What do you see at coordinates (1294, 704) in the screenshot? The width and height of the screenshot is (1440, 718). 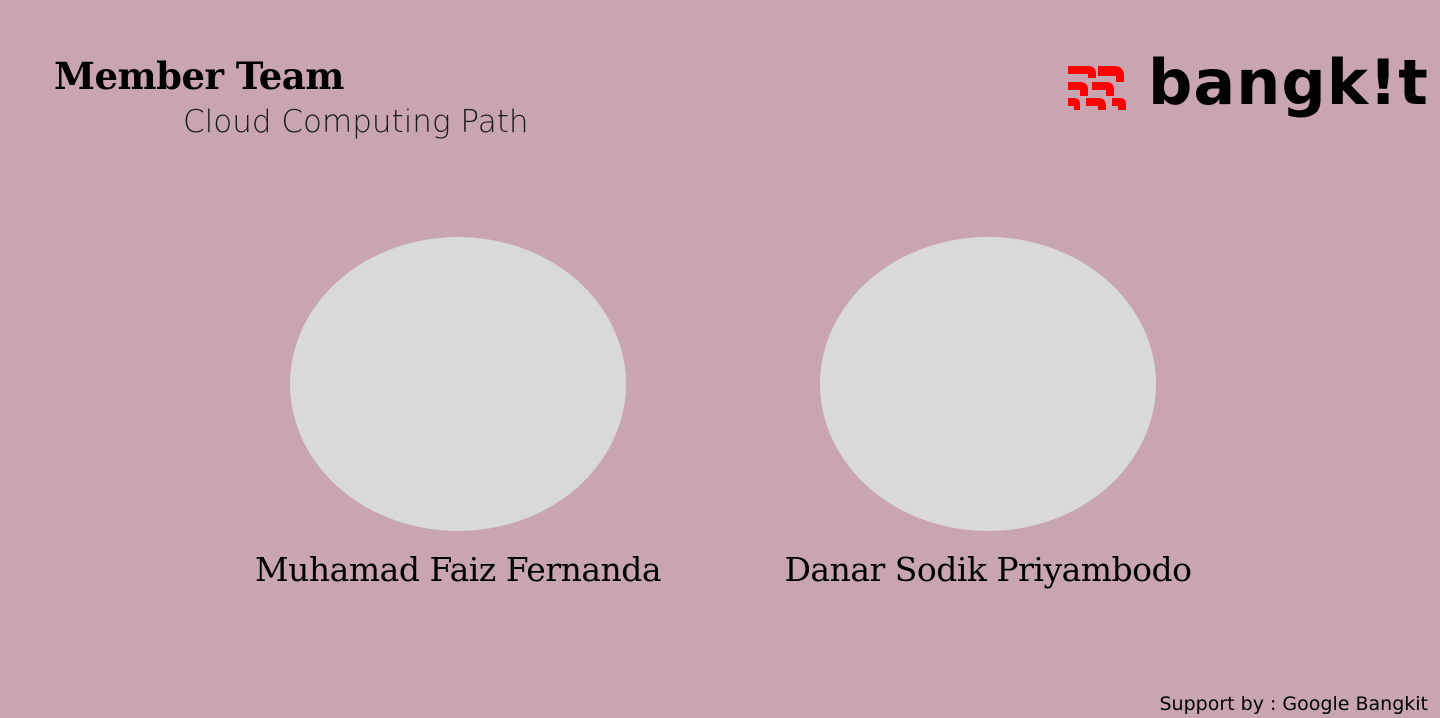 I see `footer-credit: Support by : Google Bangkit` at bounding box center [1294, 704].